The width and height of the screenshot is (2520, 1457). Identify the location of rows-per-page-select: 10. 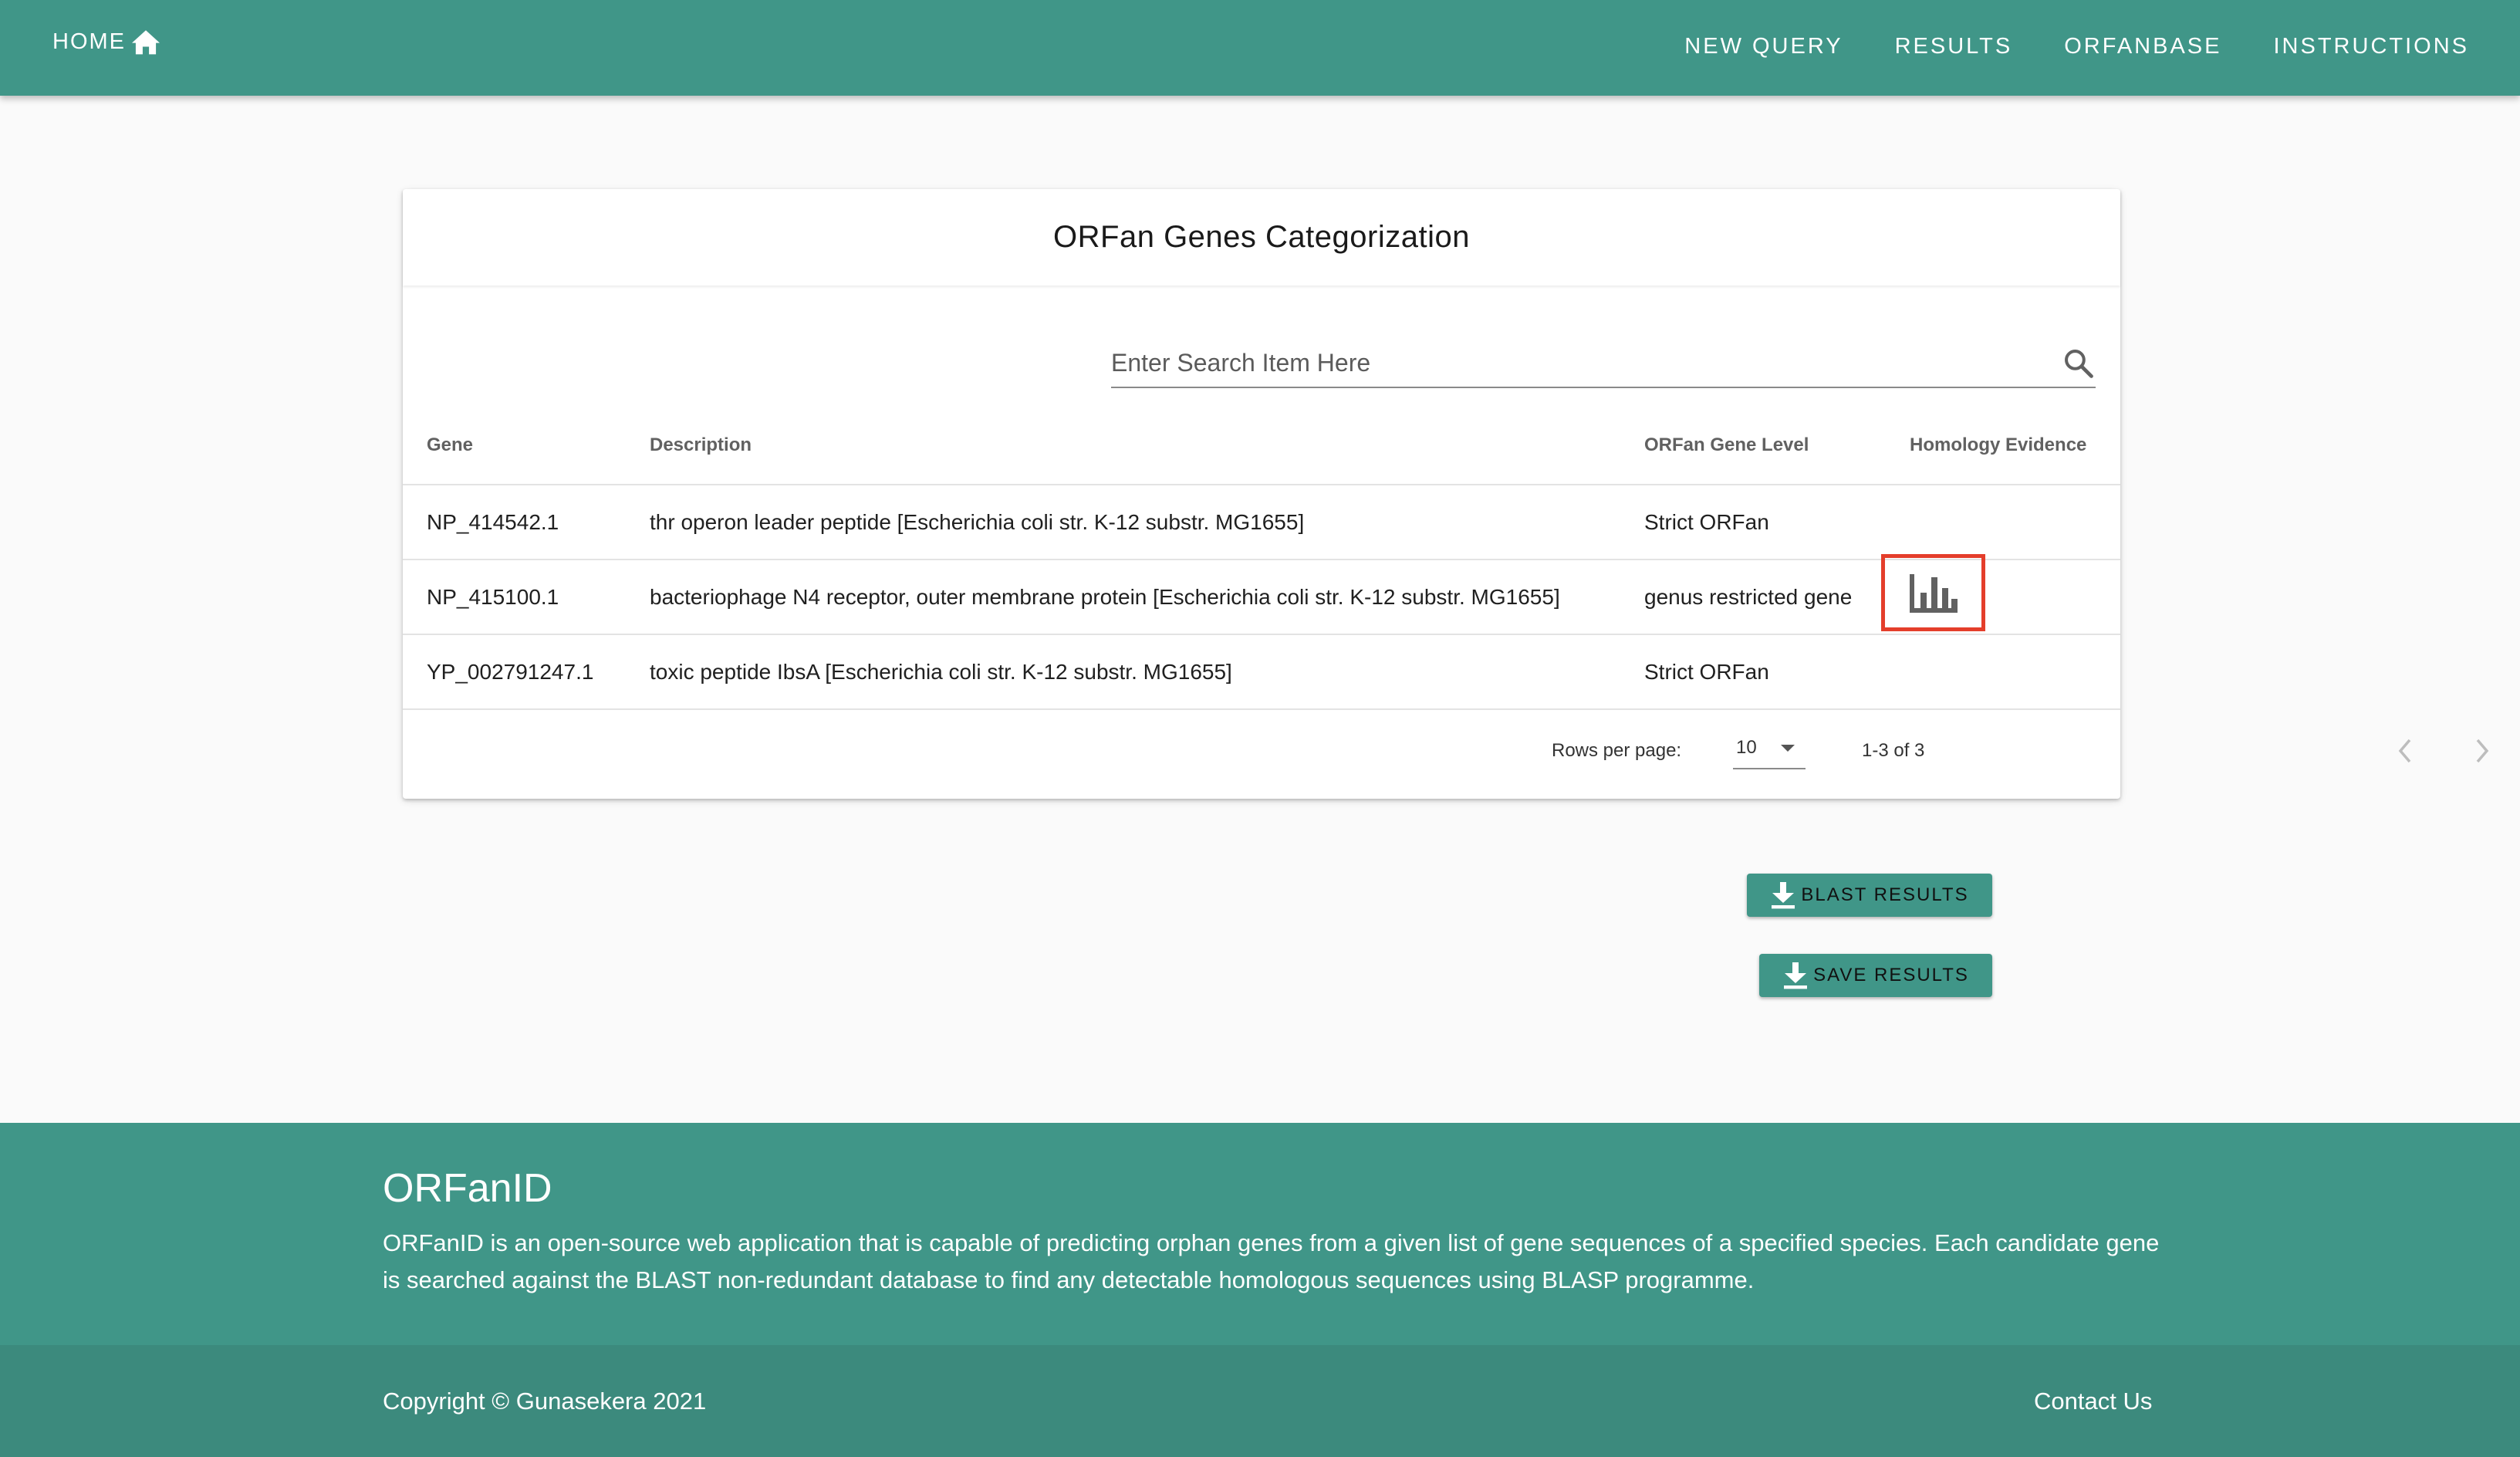
(1770, 750).